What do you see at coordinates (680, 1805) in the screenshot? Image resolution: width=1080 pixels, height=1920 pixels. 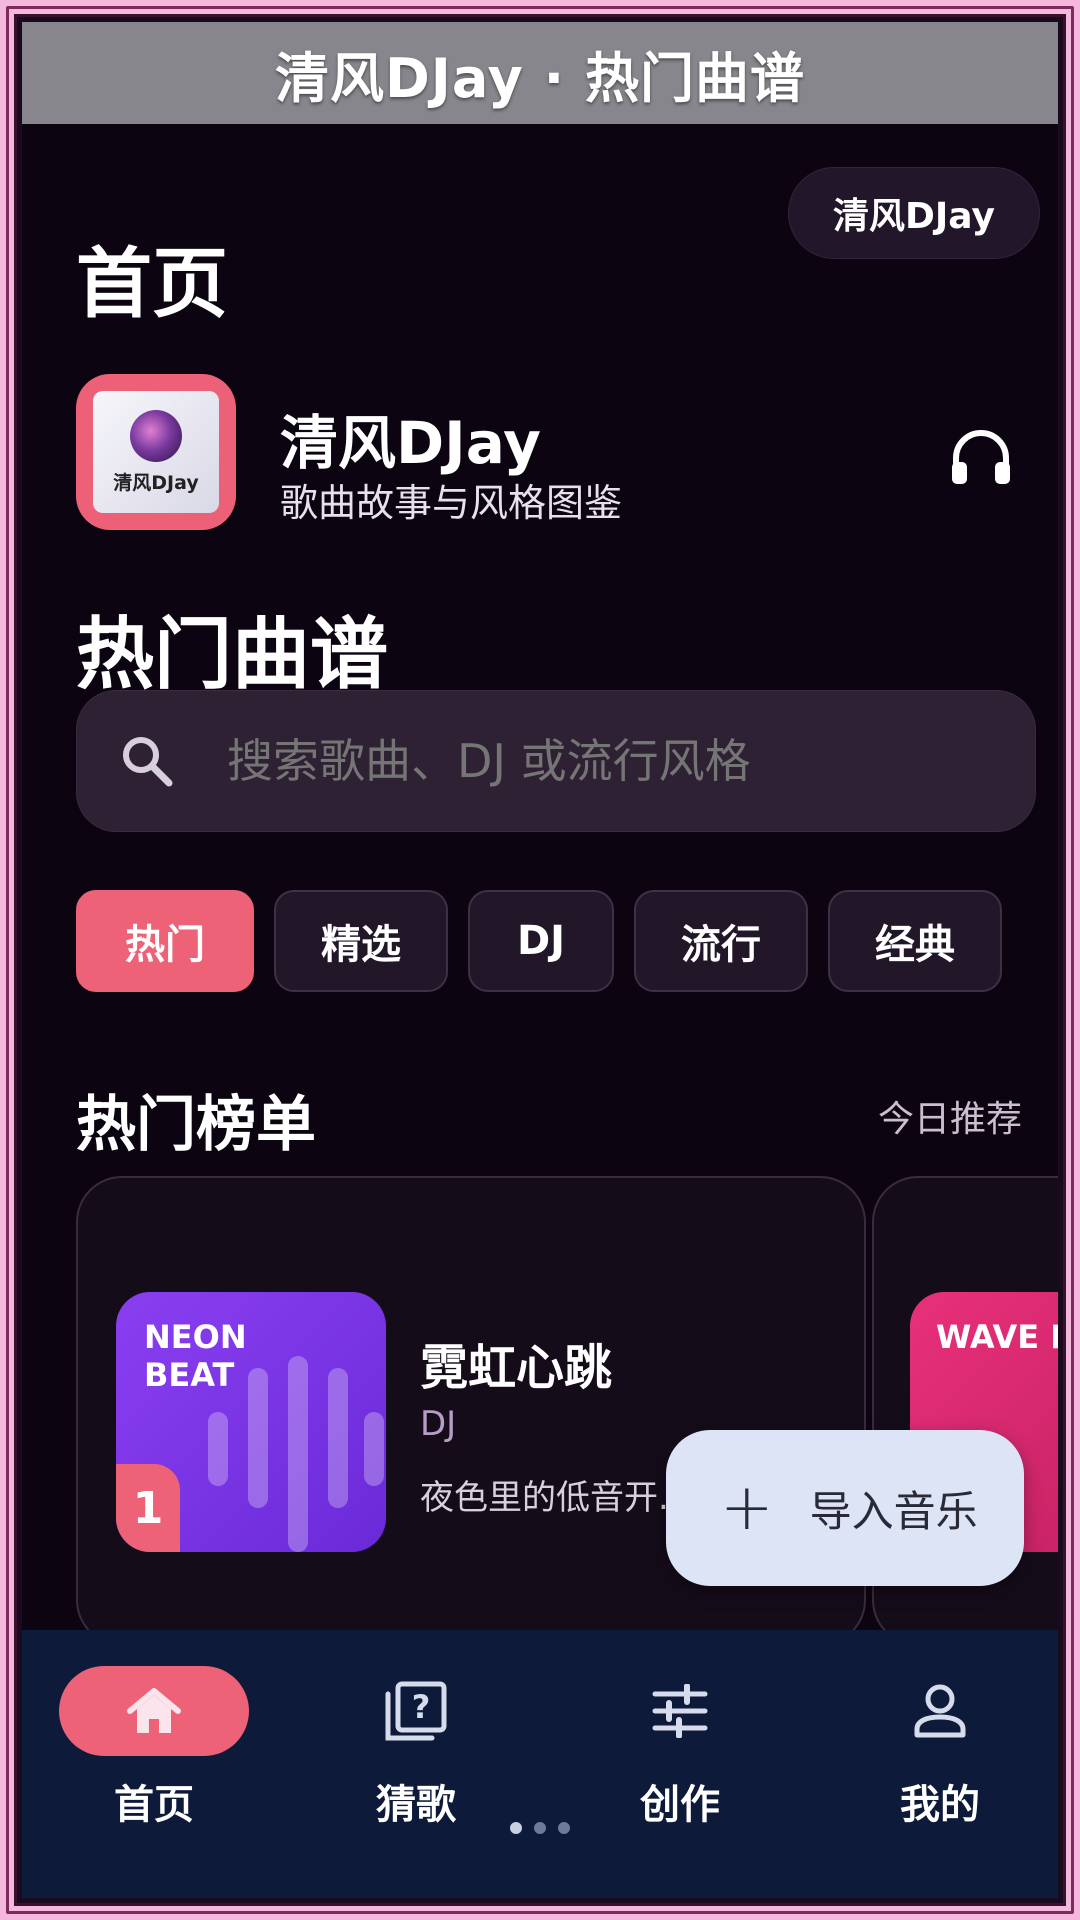 I see `nav-label: 创作` at bounding box center [680, 1805].